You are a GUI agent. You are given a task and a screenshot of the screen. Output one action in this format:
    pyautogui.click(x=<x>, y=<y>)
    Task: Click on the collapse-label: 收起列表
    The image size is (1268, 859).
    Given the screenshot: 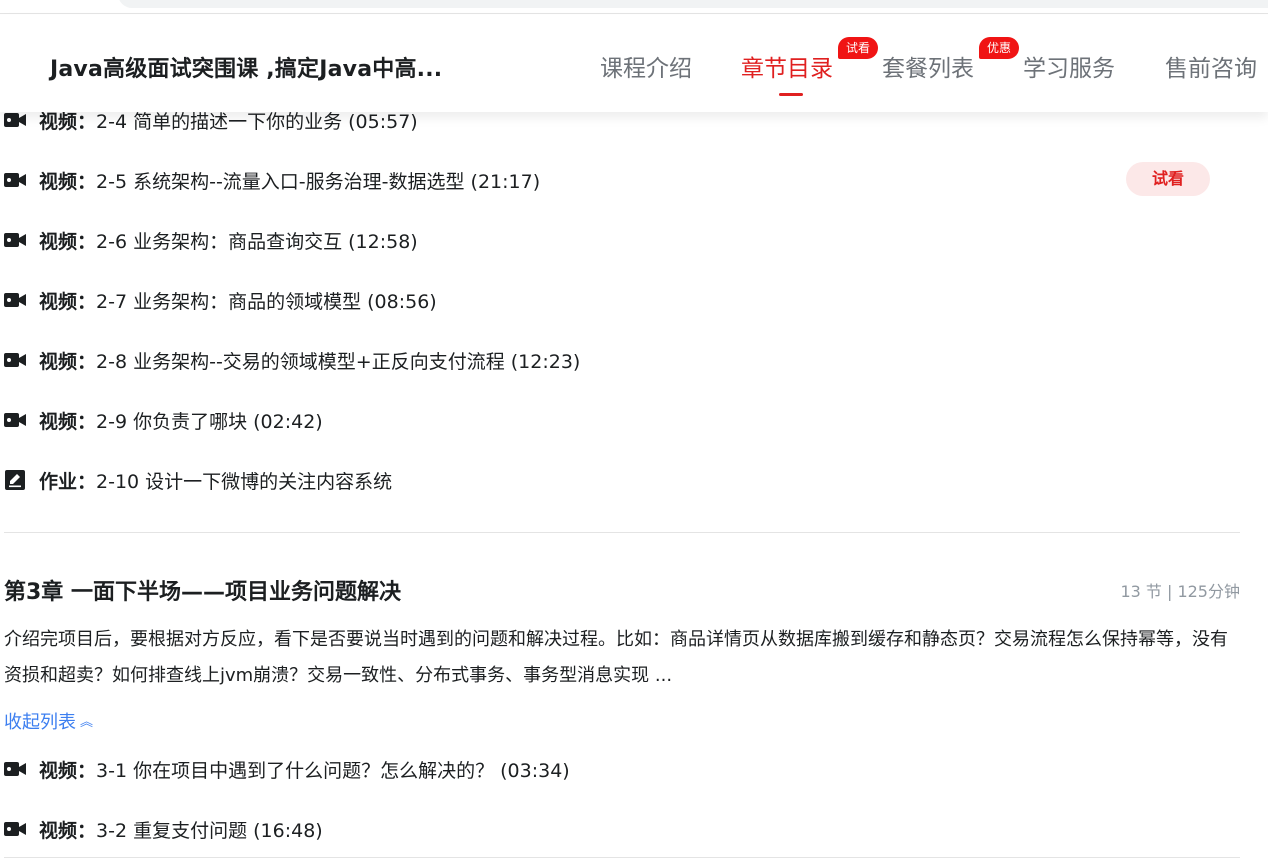 What is the action you would take?
    pyautogui.click(x=40, y=722)
    